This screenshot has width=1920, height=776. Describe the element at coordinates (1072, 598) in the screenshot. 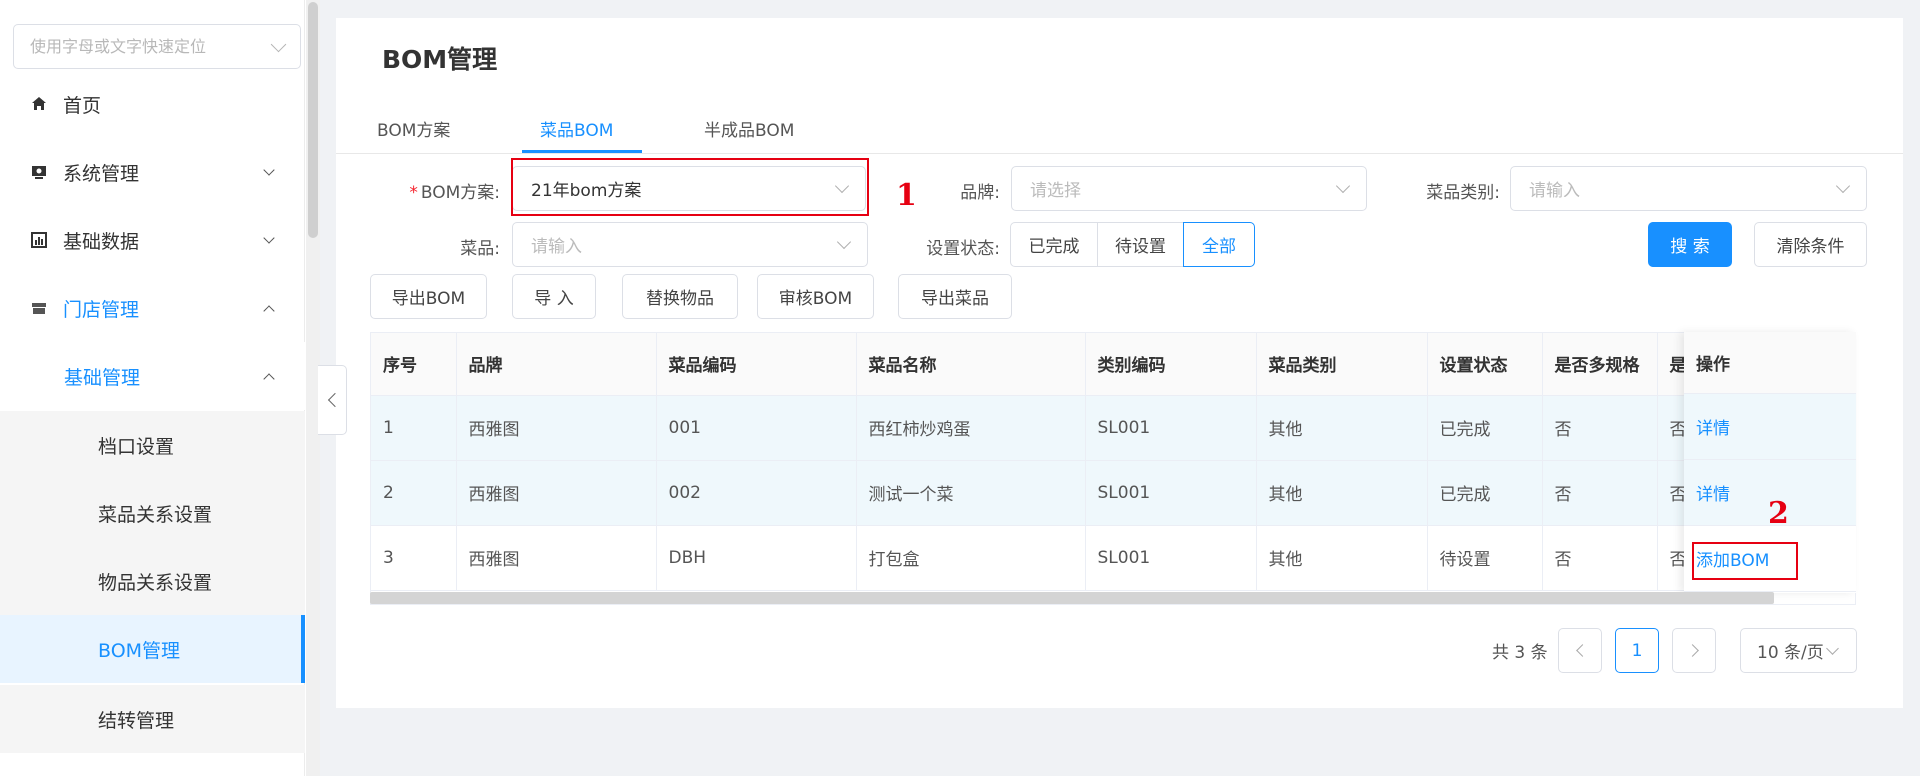

I see `table-horizontal-scrollbar` at that location.